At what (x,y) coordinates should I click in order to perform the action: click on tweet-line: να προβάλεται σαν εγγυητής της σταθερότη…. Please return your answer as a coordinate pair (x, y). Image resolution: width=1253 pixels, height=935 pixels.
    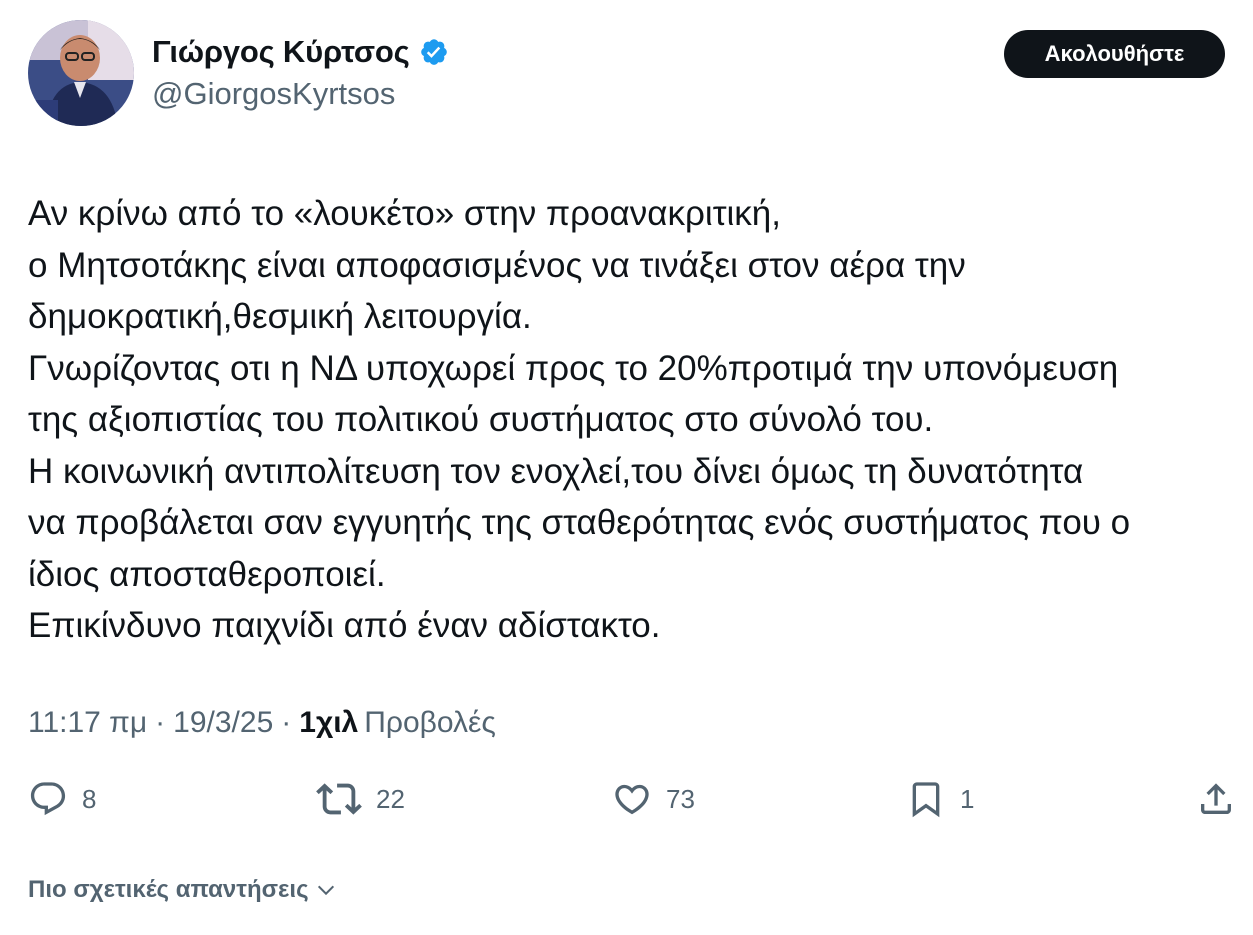
    Looking at the image, I should click on (579, 522).